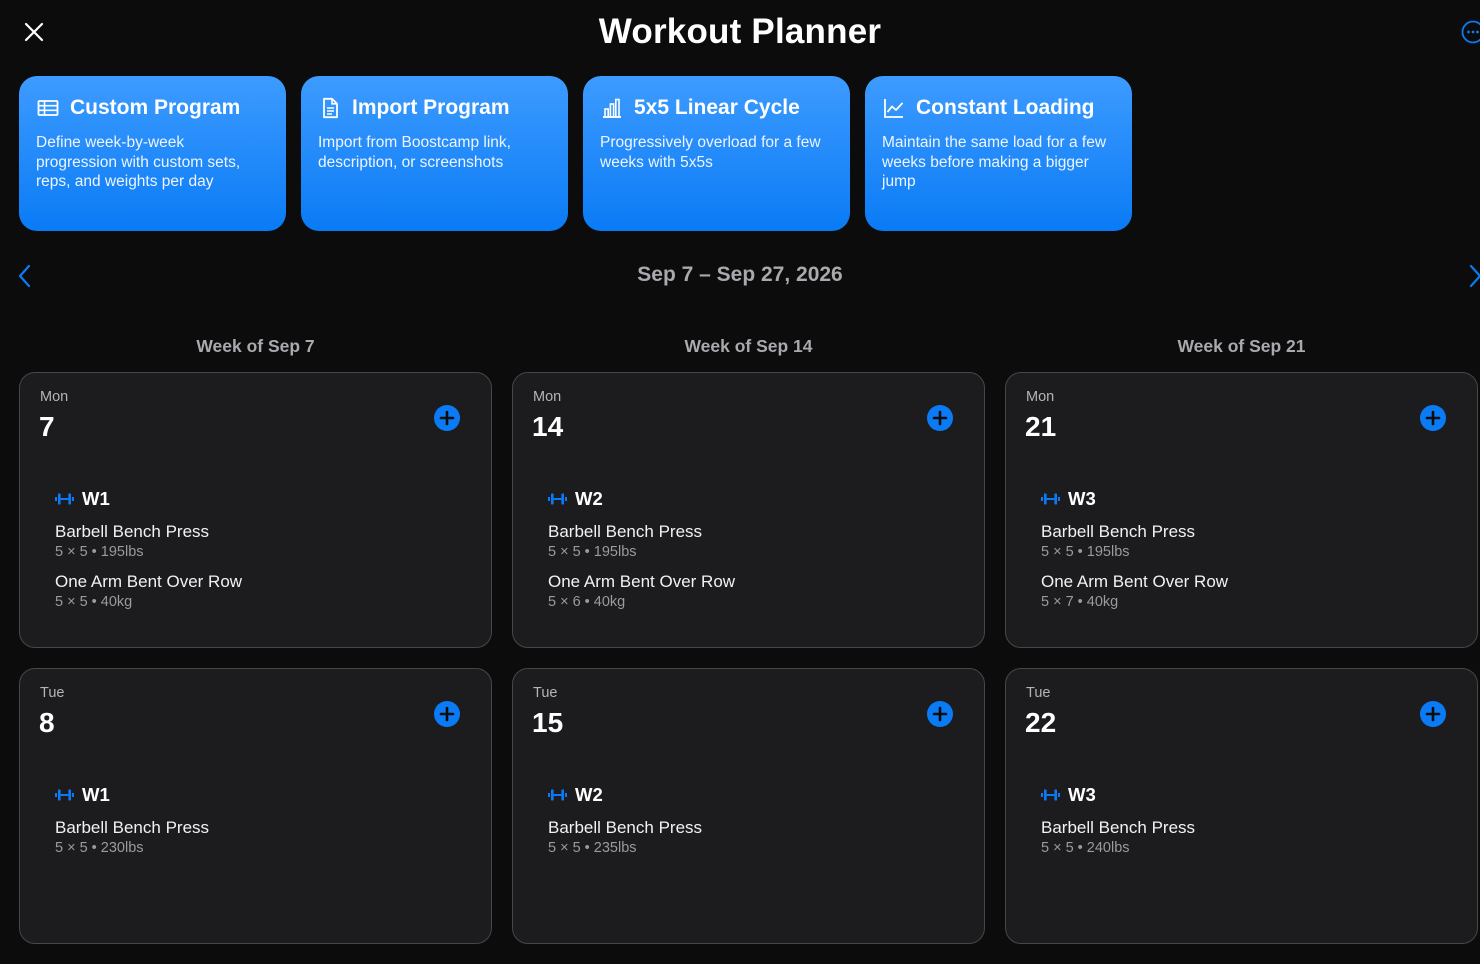  I want to click on more-options-button, so click(1470, 32).